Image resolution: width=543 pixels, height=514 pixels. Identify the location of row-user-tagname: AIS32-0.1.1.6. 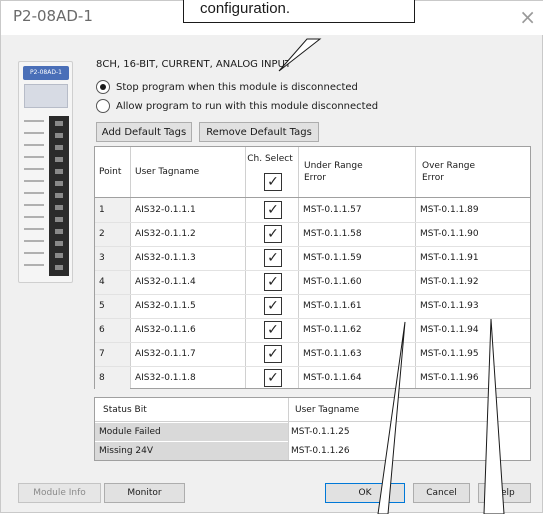
(165, 330).